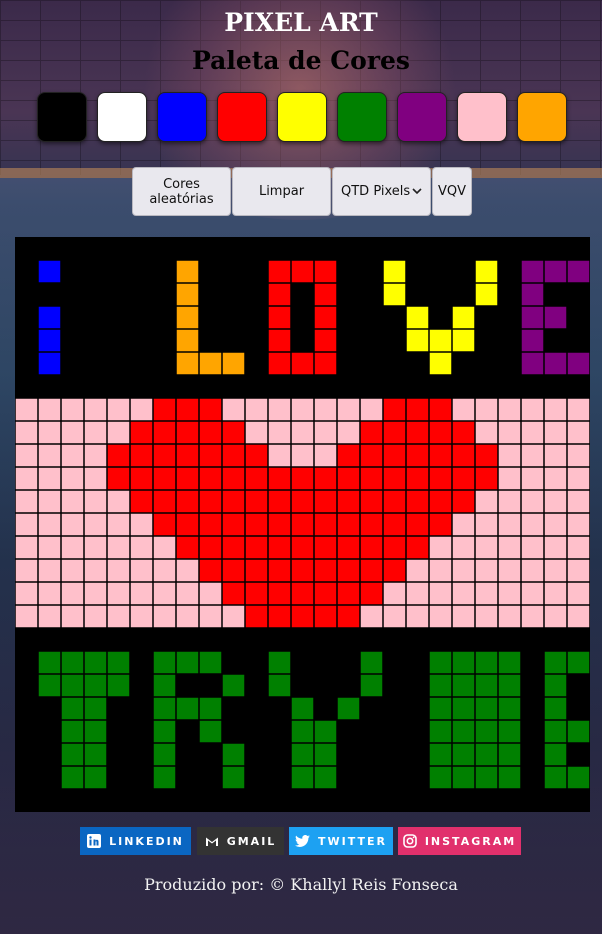 The width and height of the screenshot is (602, 934). What do you see at coordinates (459, 841) in the screenshot?
I see `instagram-button: INSTAGRAM` at bounding box center [459, 841].